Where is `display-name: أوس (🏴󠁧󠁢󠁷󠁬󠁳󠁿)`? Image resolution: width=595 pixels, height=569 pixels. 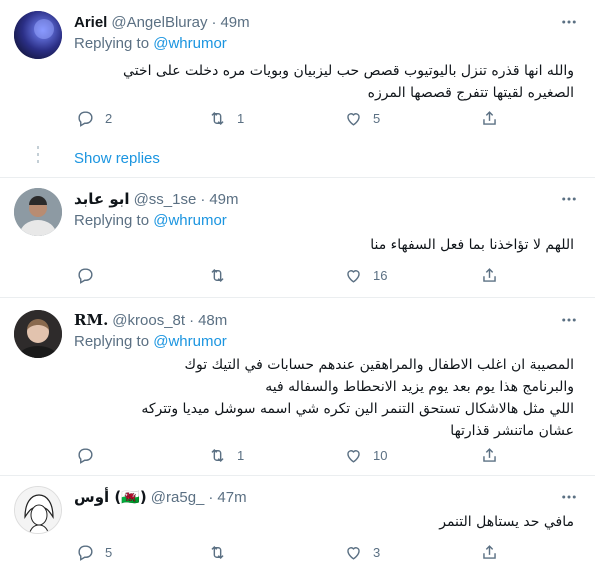 display-name: أوس (🏴󠁧󠁢󠁷󠁬󠁳󠁿) is located at coordinates (110, 497).